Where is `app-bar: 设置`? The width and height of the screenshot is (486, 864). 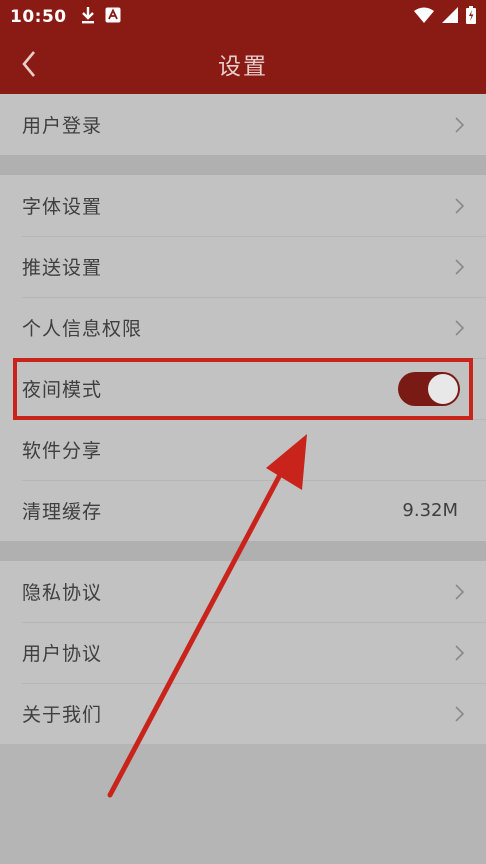
app-bar: 设置 is located at coordinates (243, 64).